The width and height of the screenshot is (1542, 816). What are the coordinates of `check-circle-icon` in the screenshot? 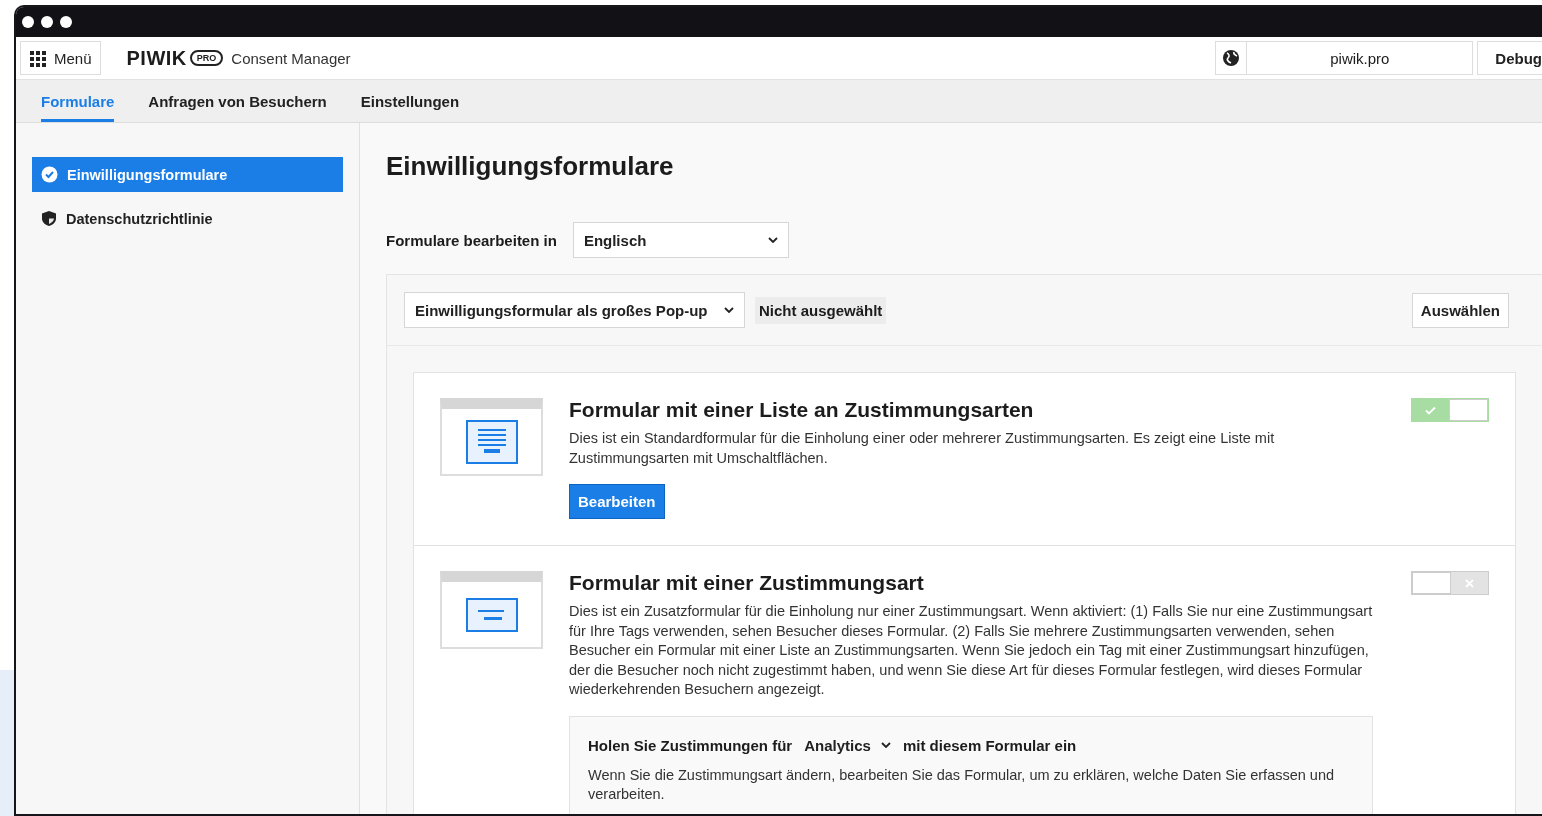 It's located at (49, 174).